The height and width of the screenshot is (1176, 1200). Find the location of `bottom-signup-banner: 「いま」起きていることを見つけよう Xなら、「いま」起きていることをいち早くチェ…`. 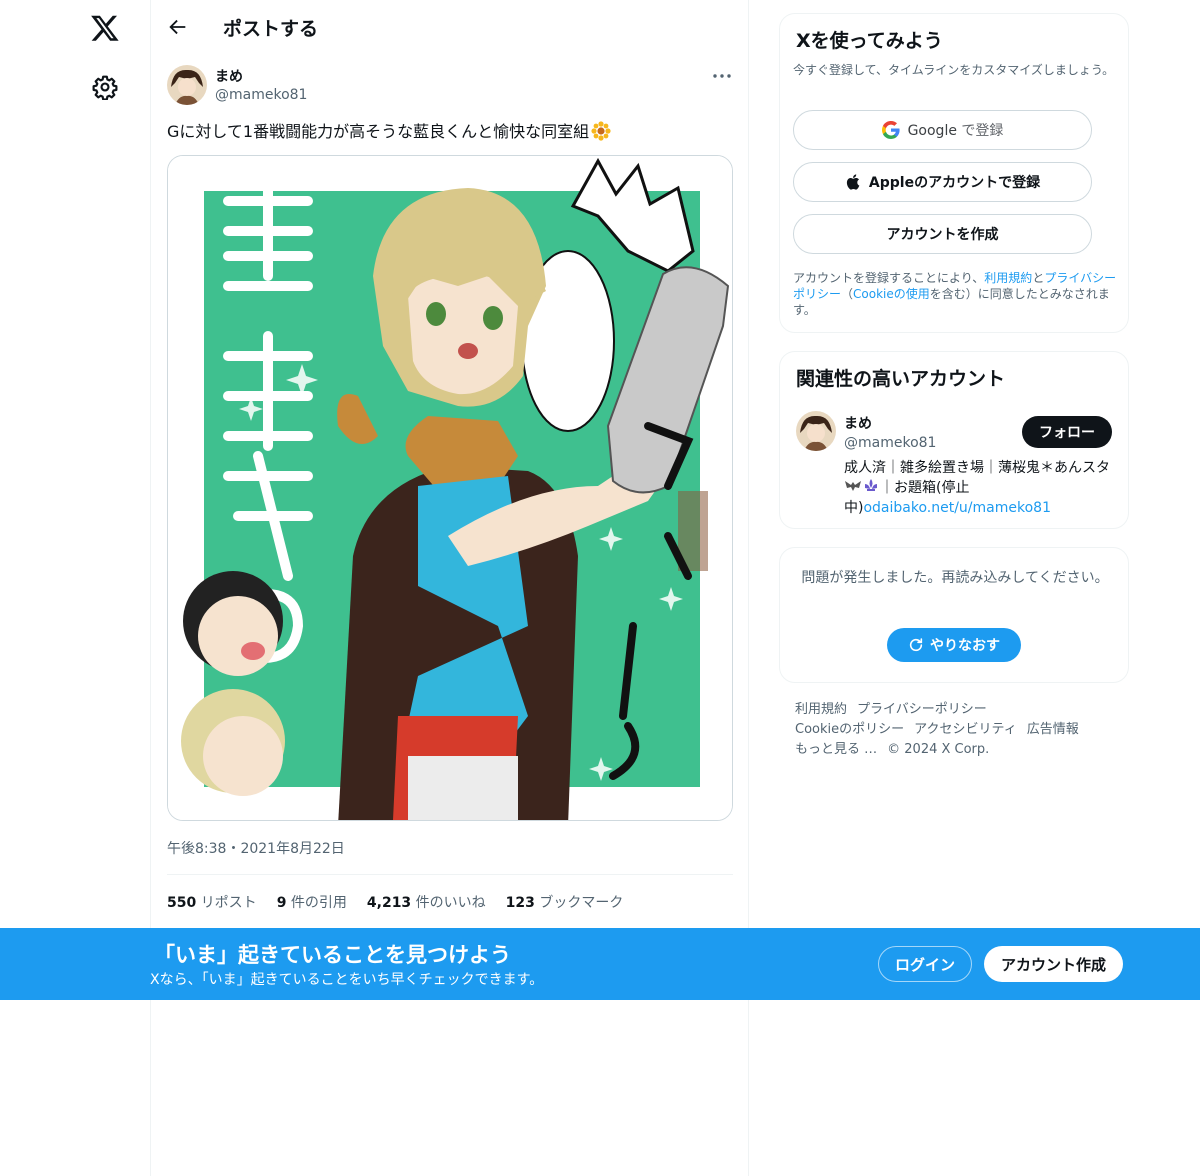

bottom-signup-banner: 「いま」起きていることを見つけよう Xなら、「いま」起きていることをいち早くチェ… is located at coordinates (600, 964).